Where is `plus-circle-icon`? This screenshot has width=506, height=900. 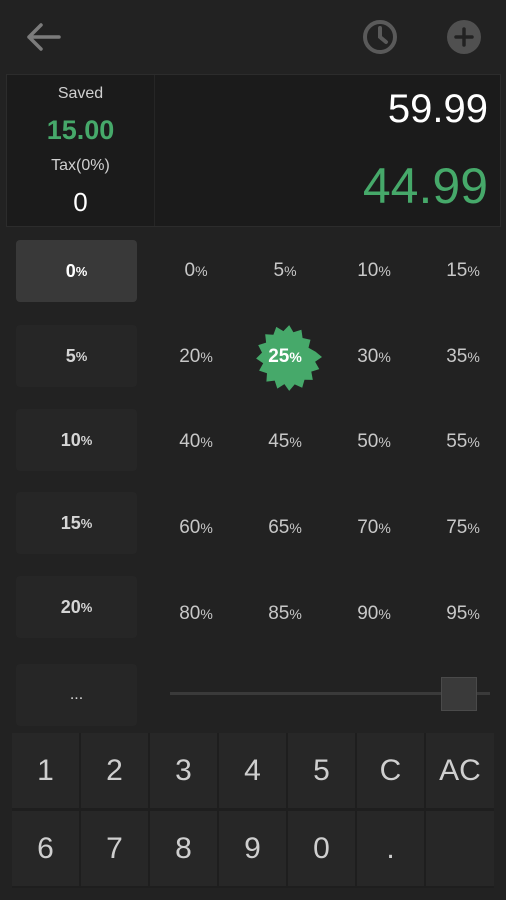
plus-circle-icon is located at coordinates (464, 37).